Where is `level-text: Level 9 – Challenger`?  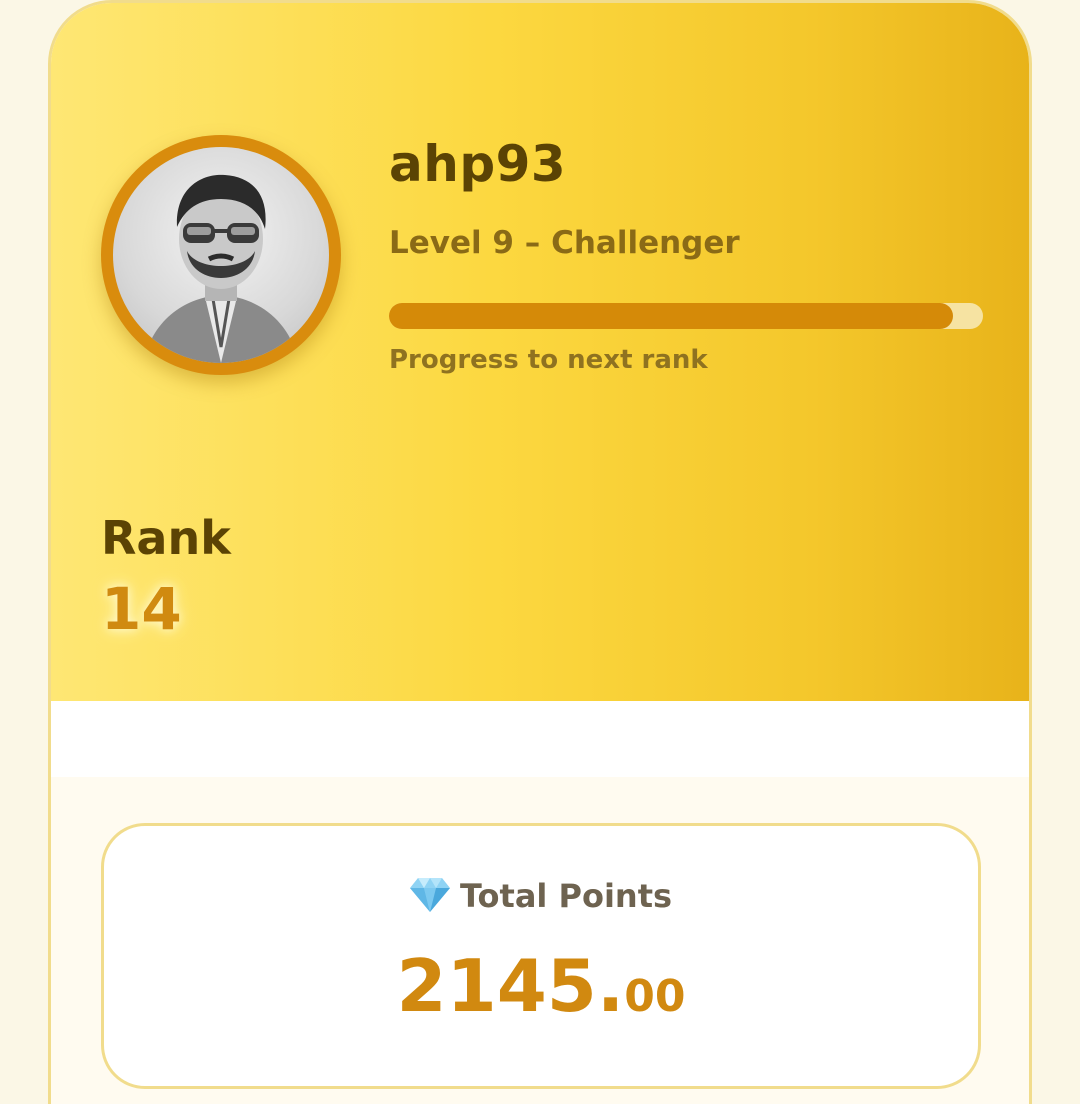
level-text: Level 9 – Challenger is located at coordinates (564, 243).